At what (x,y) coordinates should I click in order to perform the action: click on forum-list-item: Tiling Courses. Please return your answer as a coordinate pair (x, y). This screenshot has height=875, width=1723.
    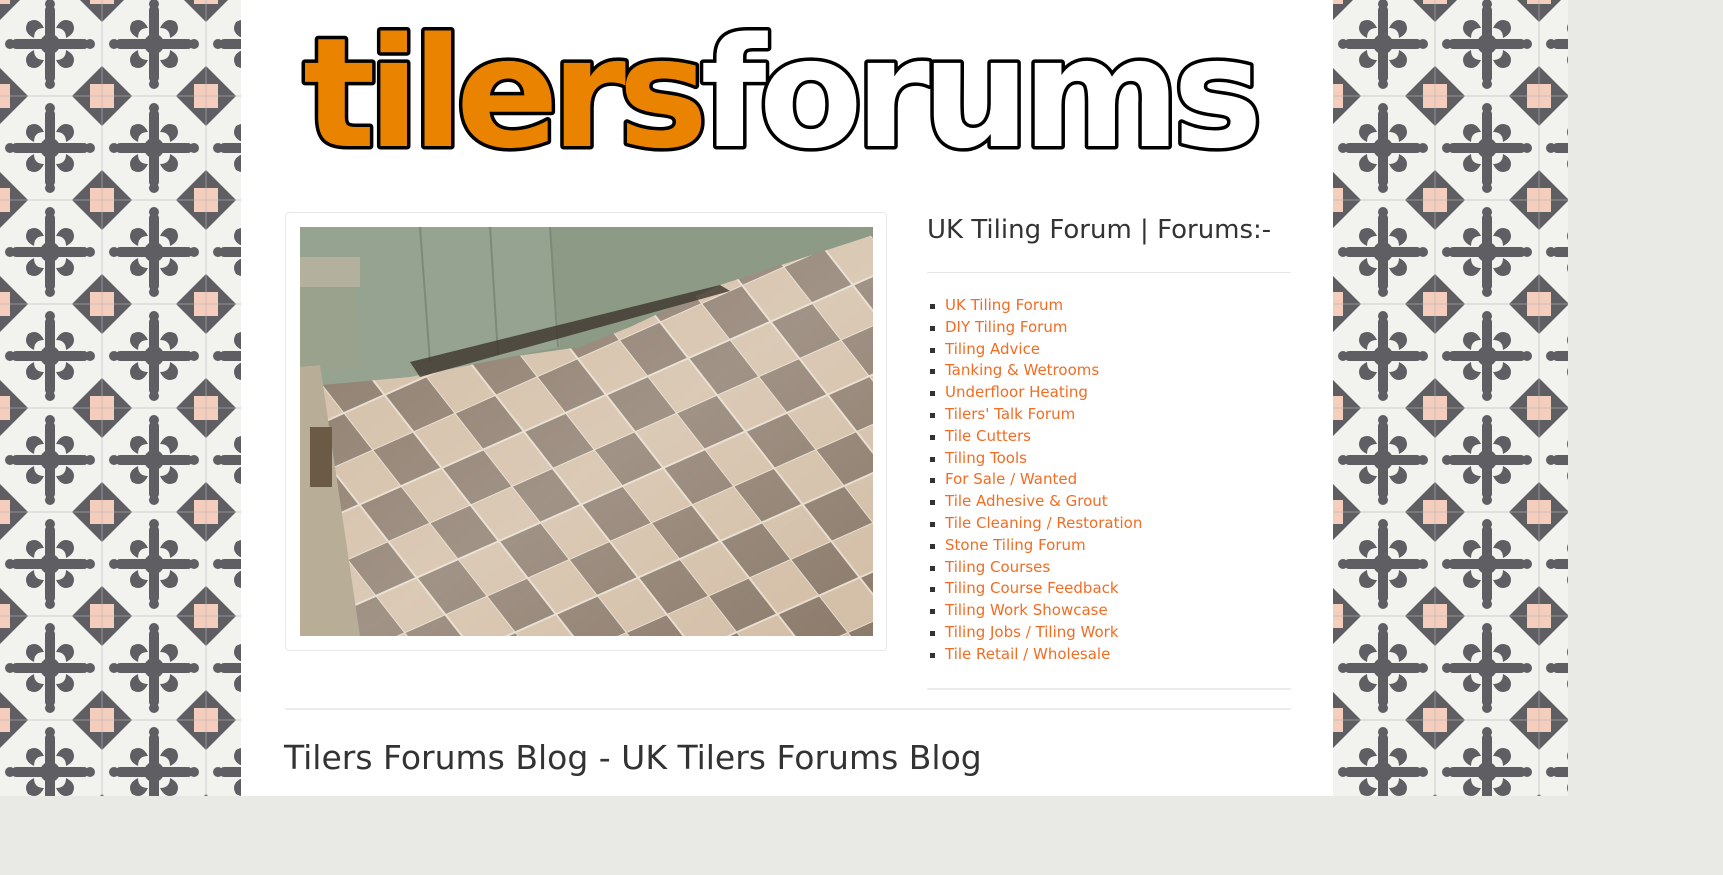
    Looking at the image, I should click on (1109, 568).